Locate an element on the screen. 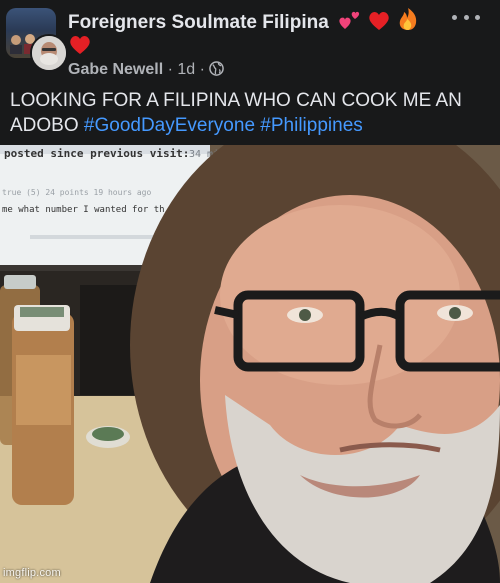  globe-icon is located at coordinates (217, 68).